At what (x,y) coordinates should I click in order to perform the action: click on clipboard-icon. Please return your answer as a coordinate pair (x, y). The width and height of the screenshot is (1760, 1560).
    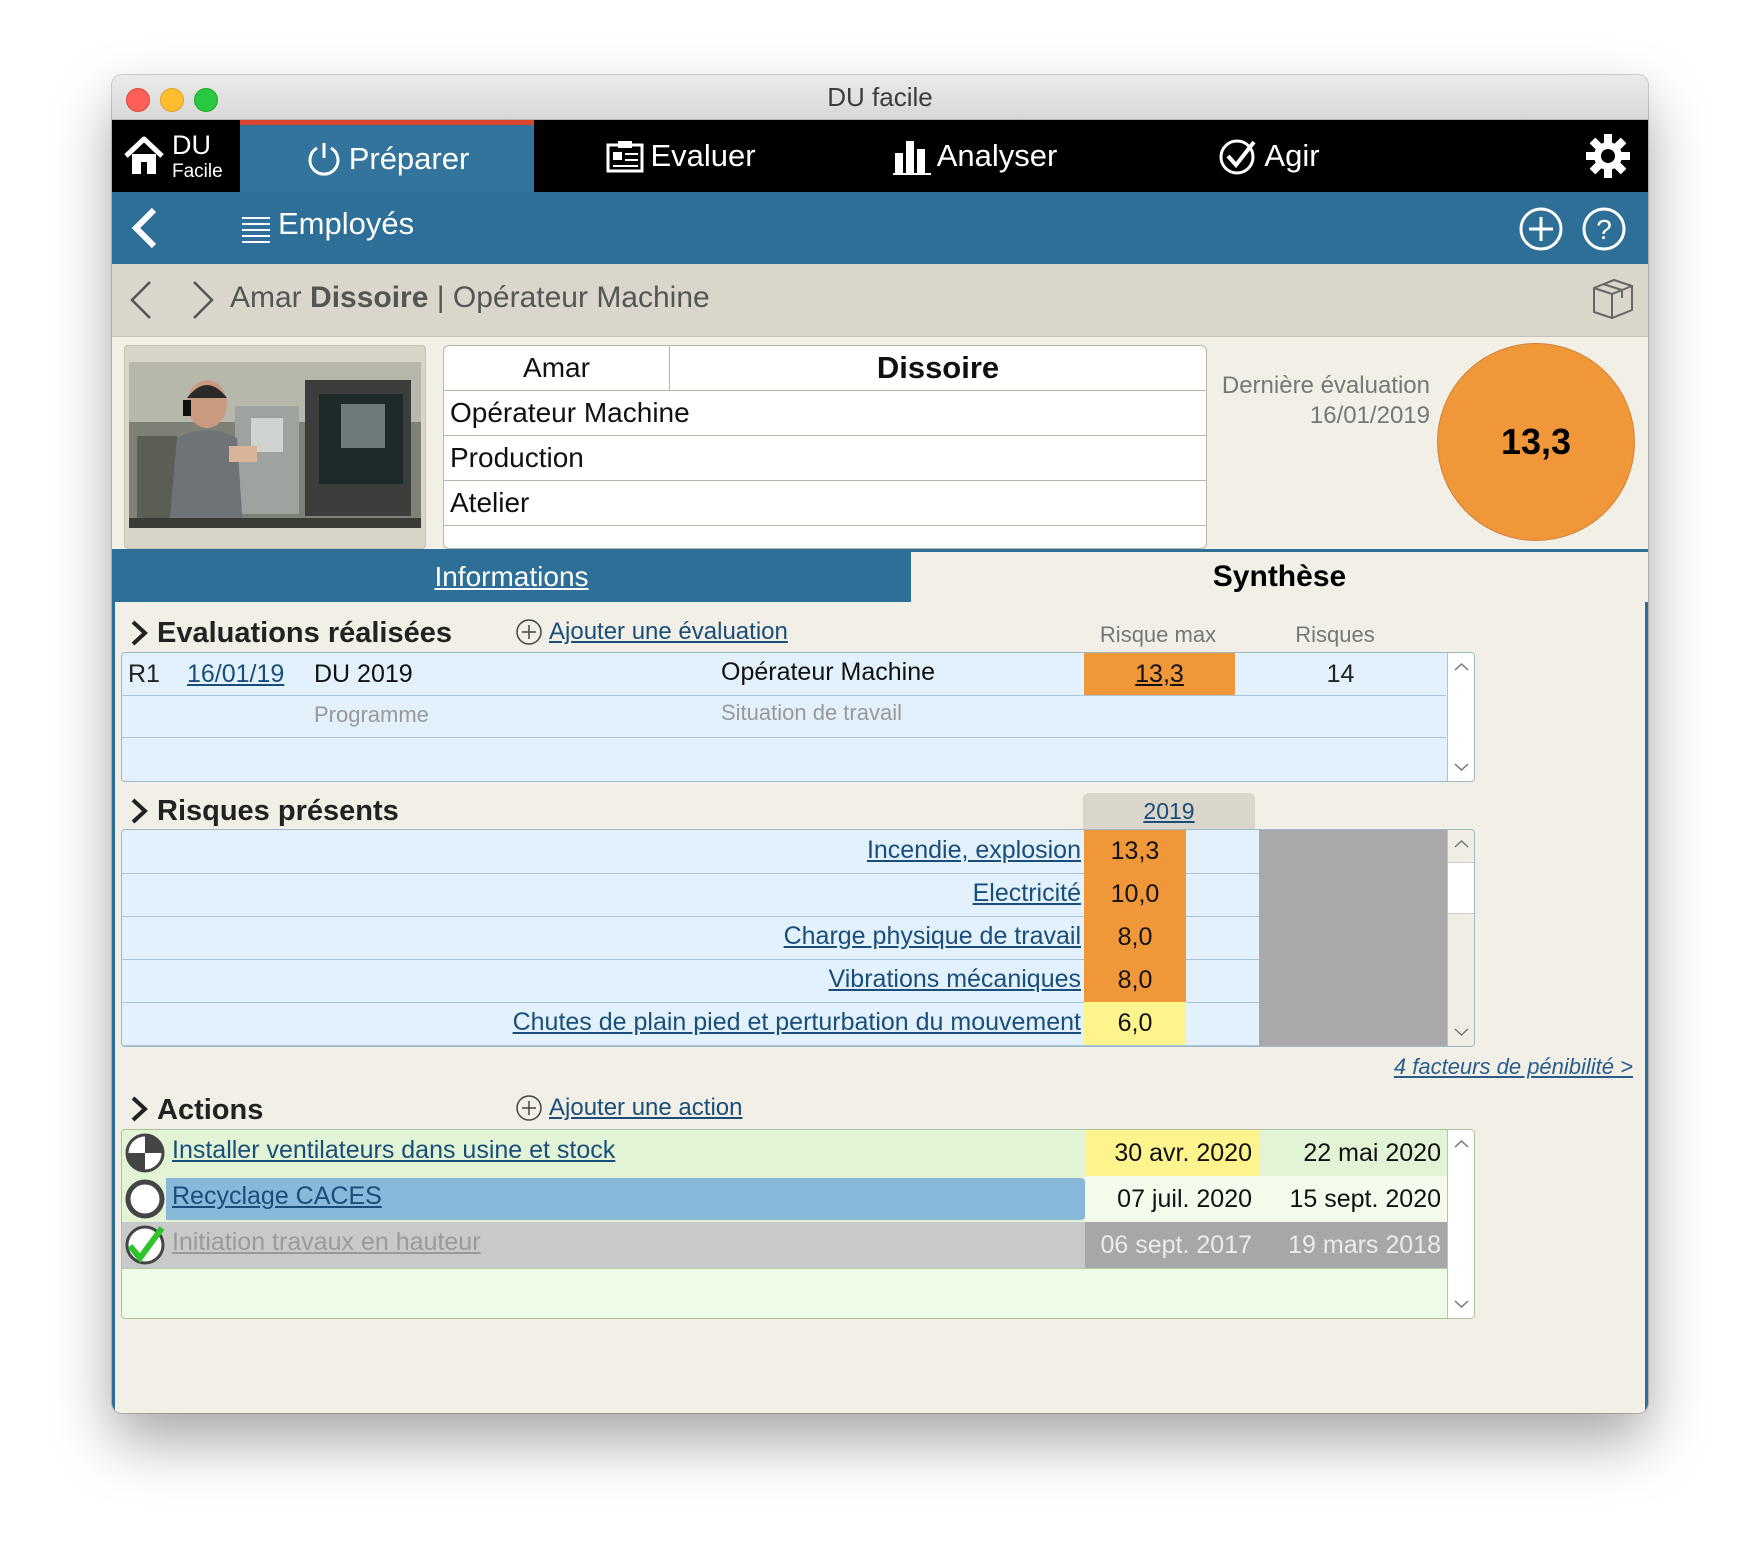
    Looking at the image, I should click on (625, 157).